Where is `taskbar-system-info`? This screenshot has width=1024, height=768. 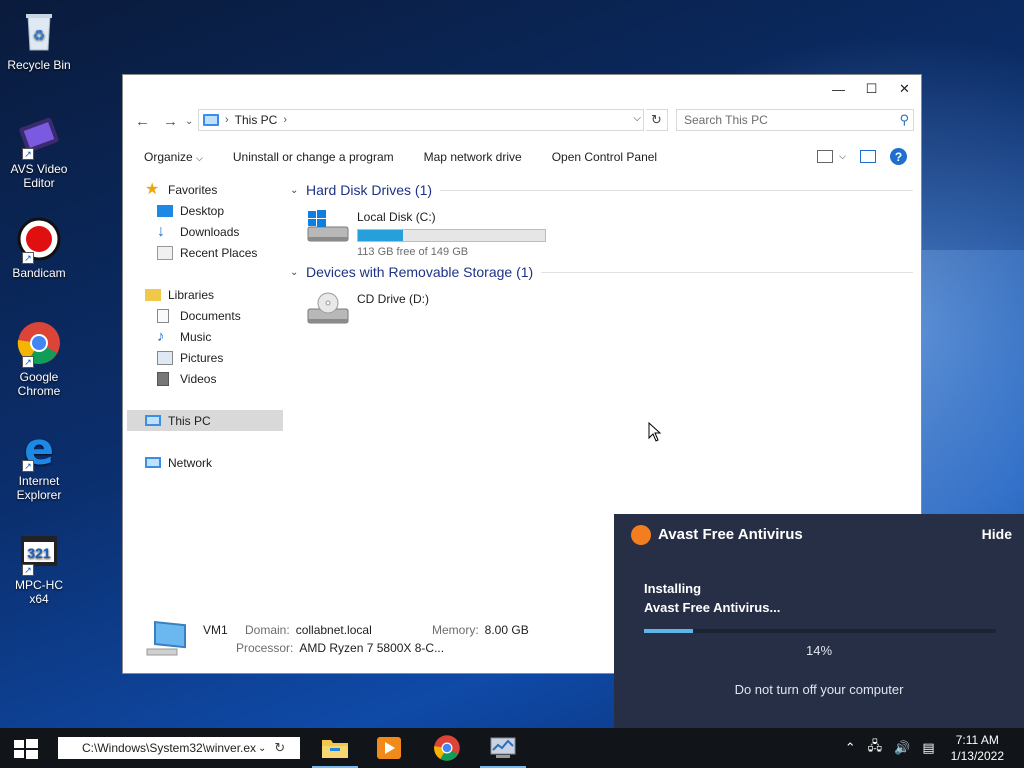
taskbar-system-info is located at coordinates (503, 748).